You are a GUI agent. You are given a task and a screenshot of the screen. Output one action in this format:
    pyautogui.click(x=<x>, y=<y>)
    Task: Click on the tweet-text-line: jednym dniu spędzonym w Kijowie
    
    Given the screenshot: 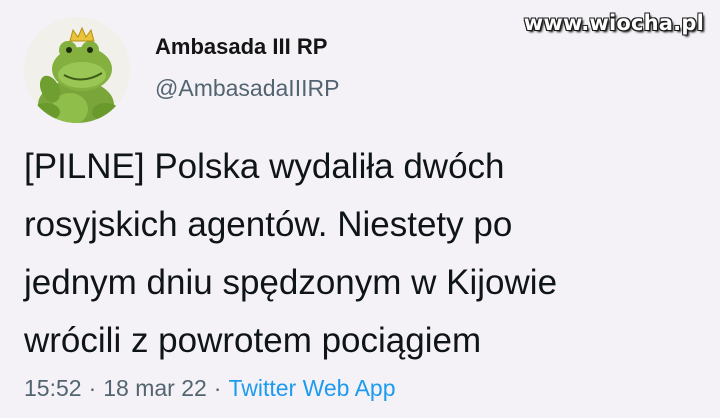 What is the action you would take?
    pyautogui.click(x=291, y=282)
    